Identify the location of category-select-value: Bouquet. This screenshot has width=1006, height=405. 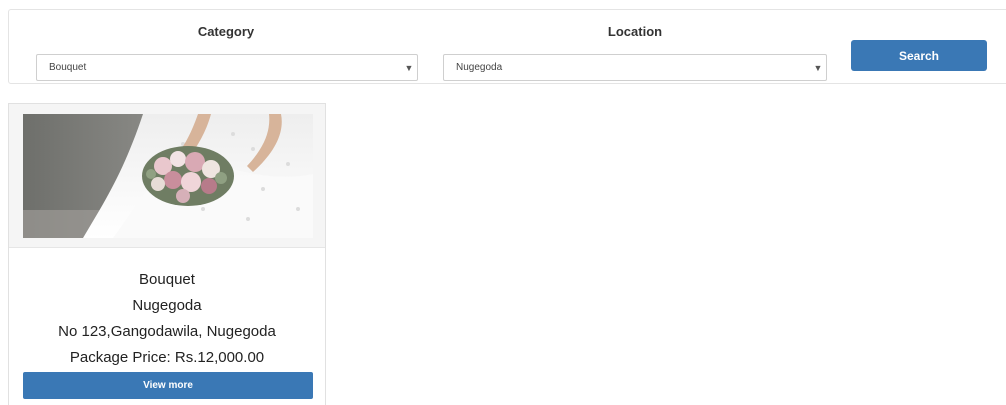
(68, 67).